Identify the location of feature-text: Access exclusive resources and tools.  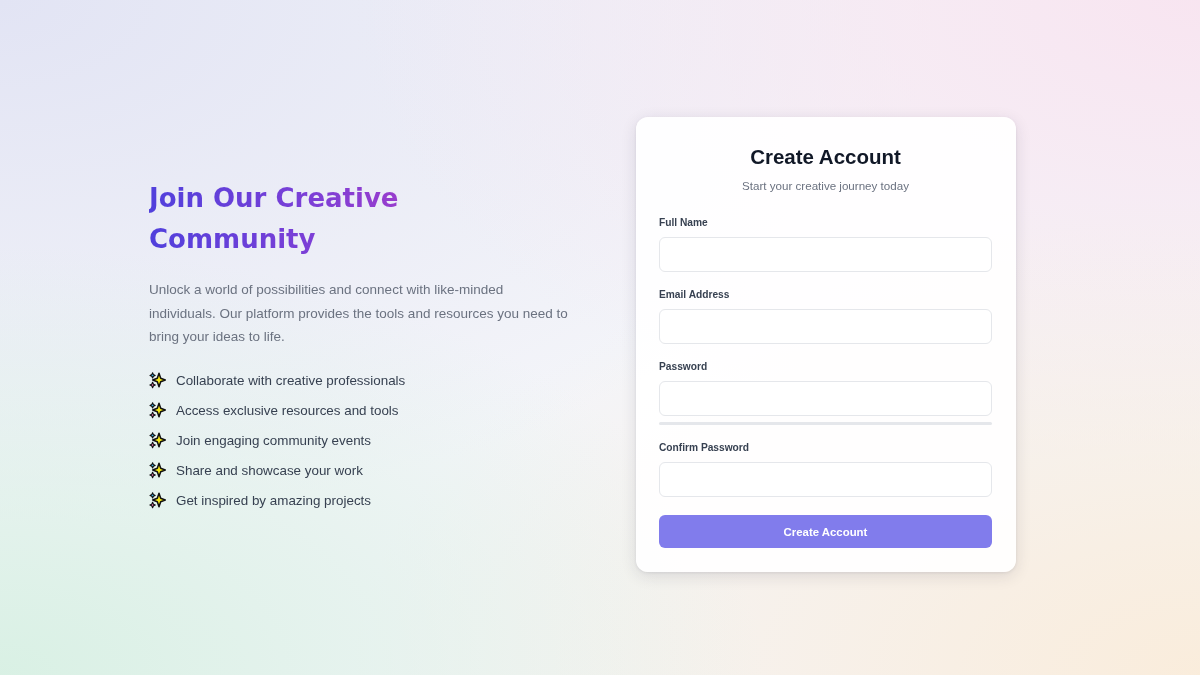
(287, 411).